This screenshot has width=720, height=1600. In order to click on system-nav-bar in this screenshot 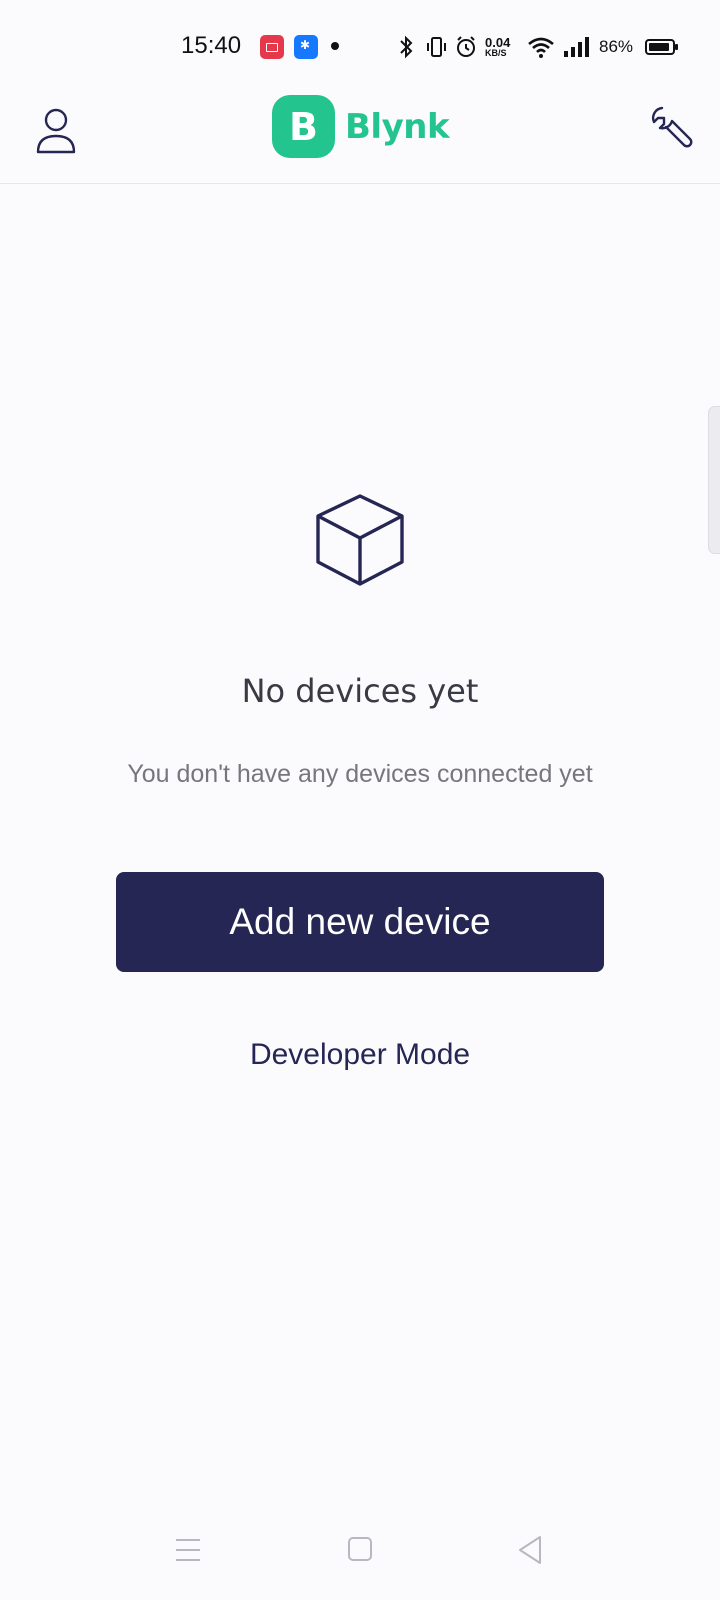, I will do `click(360, 1560)`.